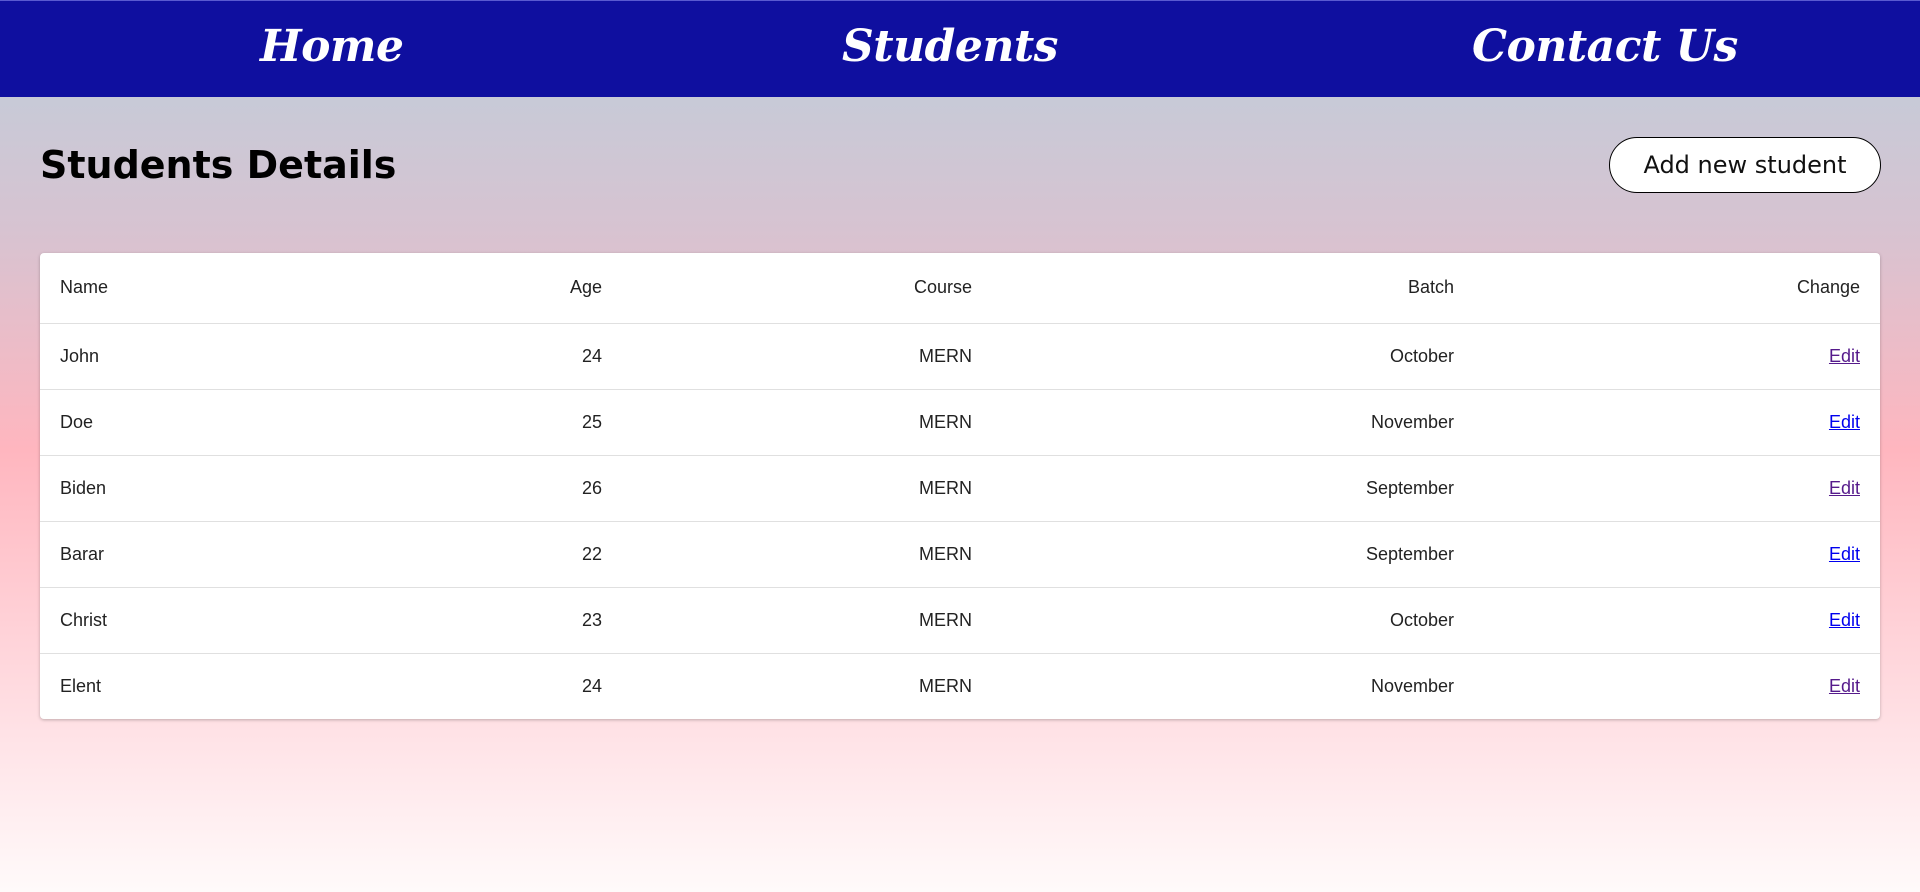 The width and height of the screenshot is (1920, 892). What do you see at coordinates (481, 488) in the screenshot?
I see `cell-age: 26` at bounding box center [481, 488].